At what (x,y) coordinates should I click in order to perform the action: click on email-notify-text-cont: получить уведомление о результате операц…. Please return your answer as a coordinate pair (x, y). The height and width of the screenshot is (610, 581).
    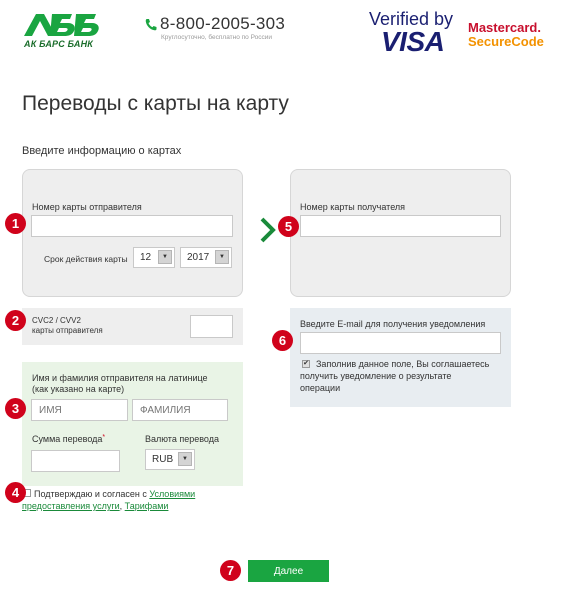
    Looking at the image, I should click on (375, 382).